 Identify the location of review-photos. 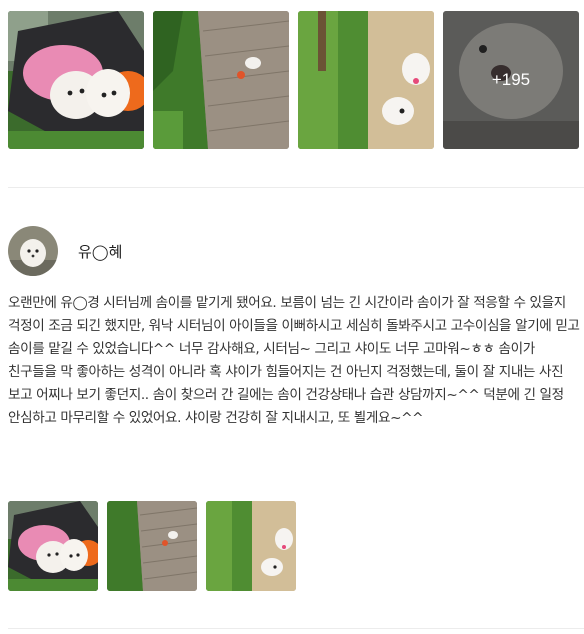
(152, 546).